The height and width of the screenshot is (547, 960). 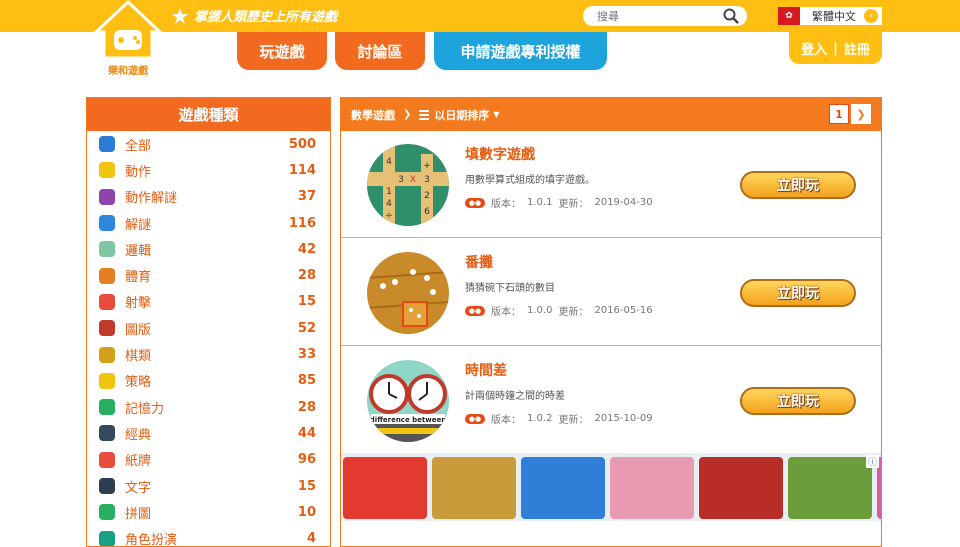 What do you see at coordinates (107, 275) in the screenshot?
I see `basketball-icon` at bounding box center [107, 275].